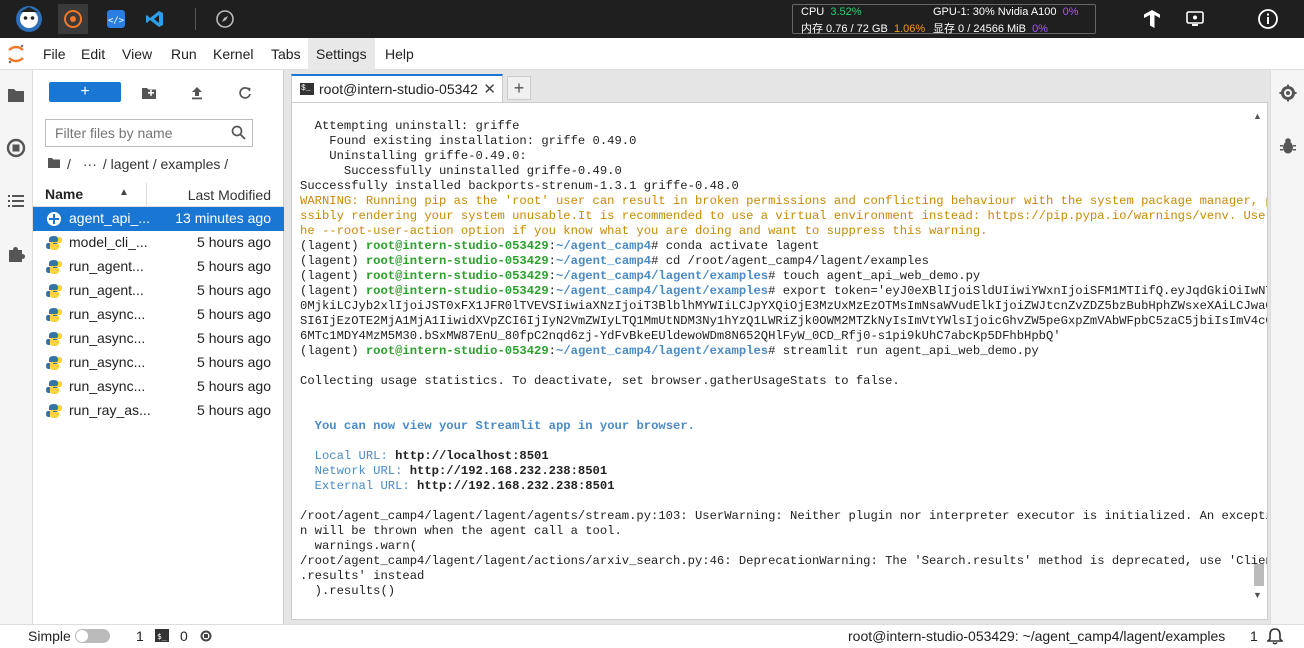 The image size is (1304, 648). What do you see at coordinates (779, 88) in the screenshot?
I see `tab-bar: $_ root@intern-studio-05342 ✕ +` at bounding box center [779, 88].